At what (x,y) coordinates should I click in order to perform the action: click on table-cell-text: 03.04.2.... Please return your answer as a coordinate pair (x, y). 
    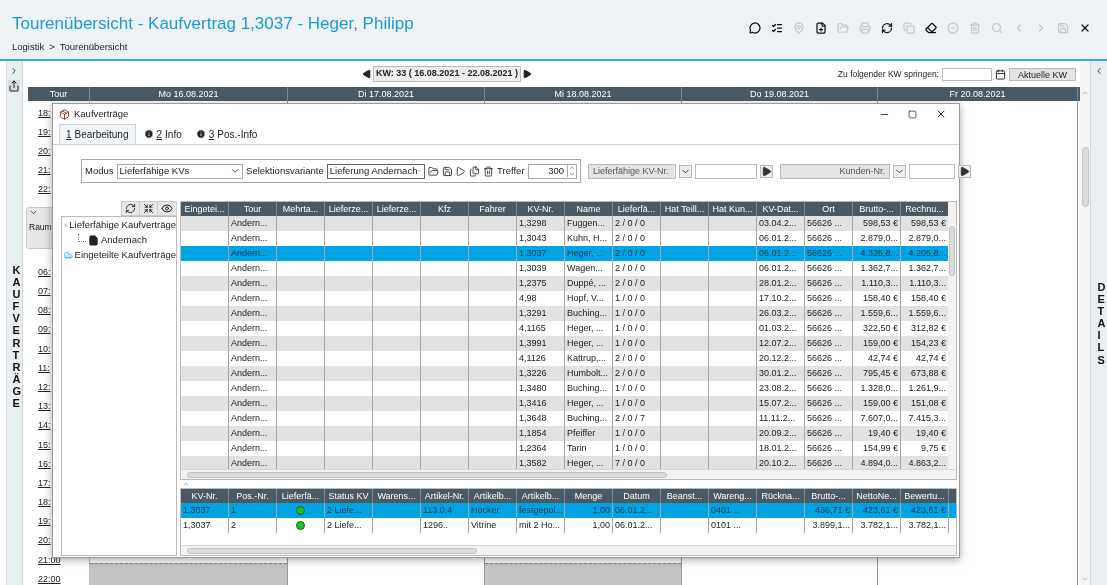
    Looking at the image, I should click on (778, 223).